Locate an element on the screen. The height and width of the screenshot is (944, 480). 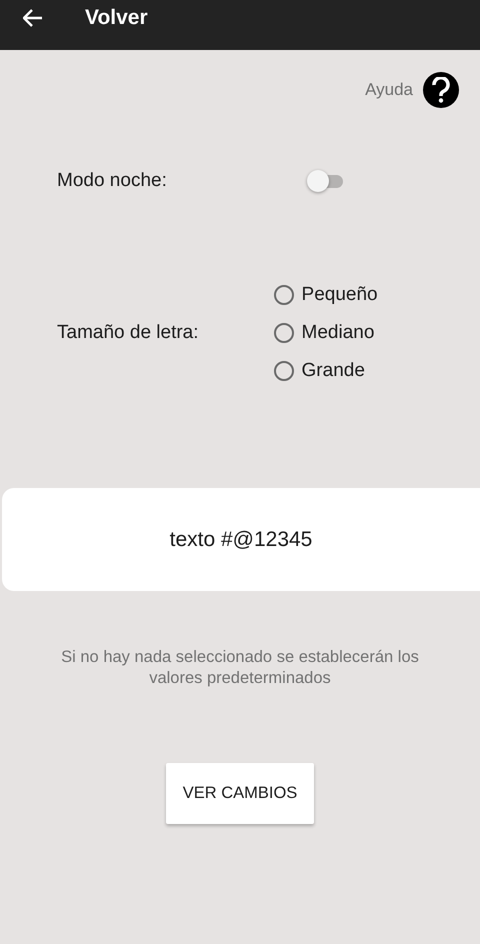
font-size-label: Tamaño de letra: is located at coordinates (128, 333).